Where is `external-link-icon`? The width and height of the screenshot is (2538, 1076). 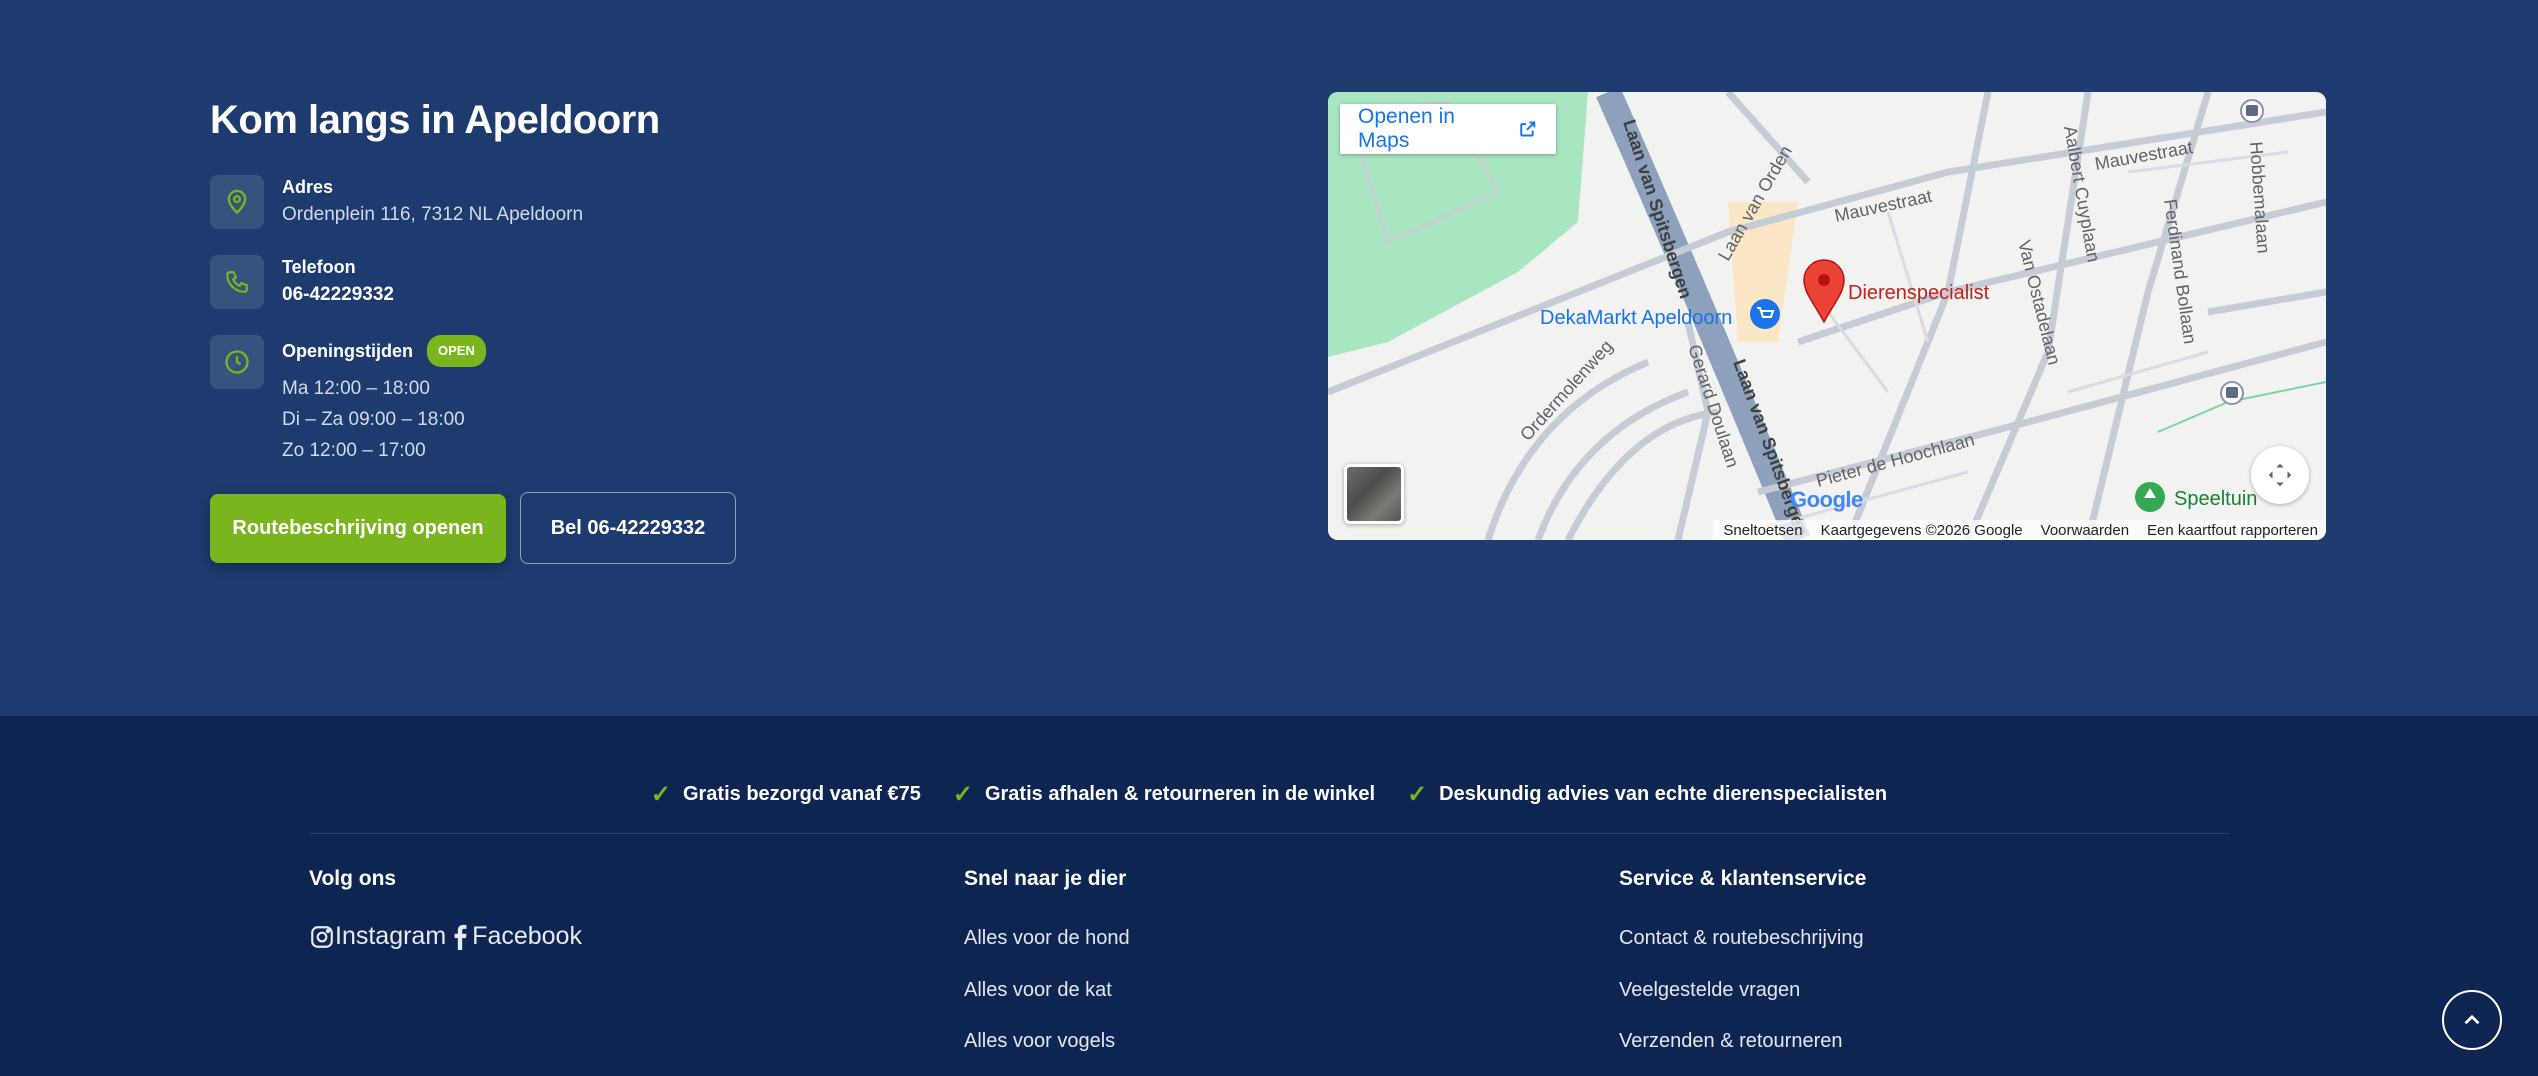
external-link-icon is located at coordinates (1528, 129).